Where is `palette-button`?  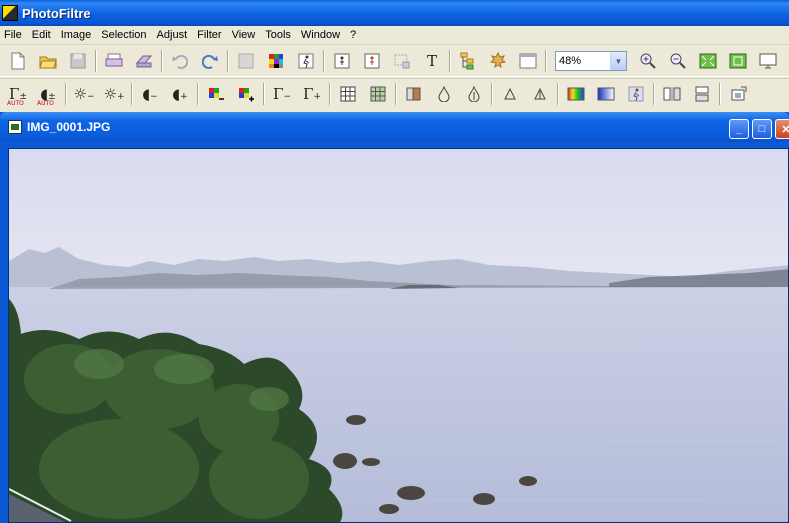
palette-button is located at coordinates (276, 61).